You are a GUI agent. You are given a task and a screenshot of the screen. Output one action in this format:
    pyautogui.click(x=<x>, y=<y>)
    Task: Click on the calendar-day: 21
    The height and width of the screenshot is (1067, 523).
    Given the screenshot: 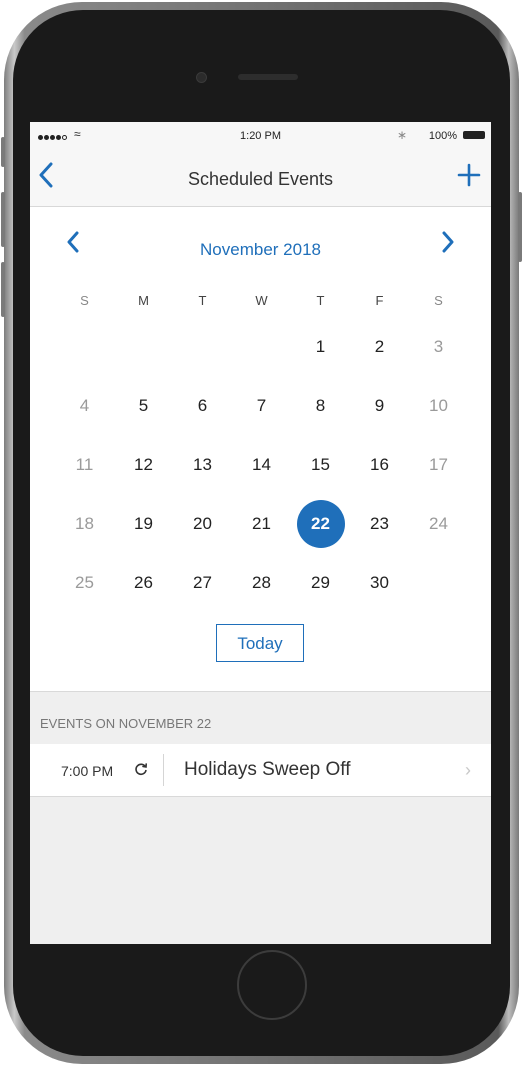 What is the action you would take?
    pyautogui.click(x=261, y=529)
    